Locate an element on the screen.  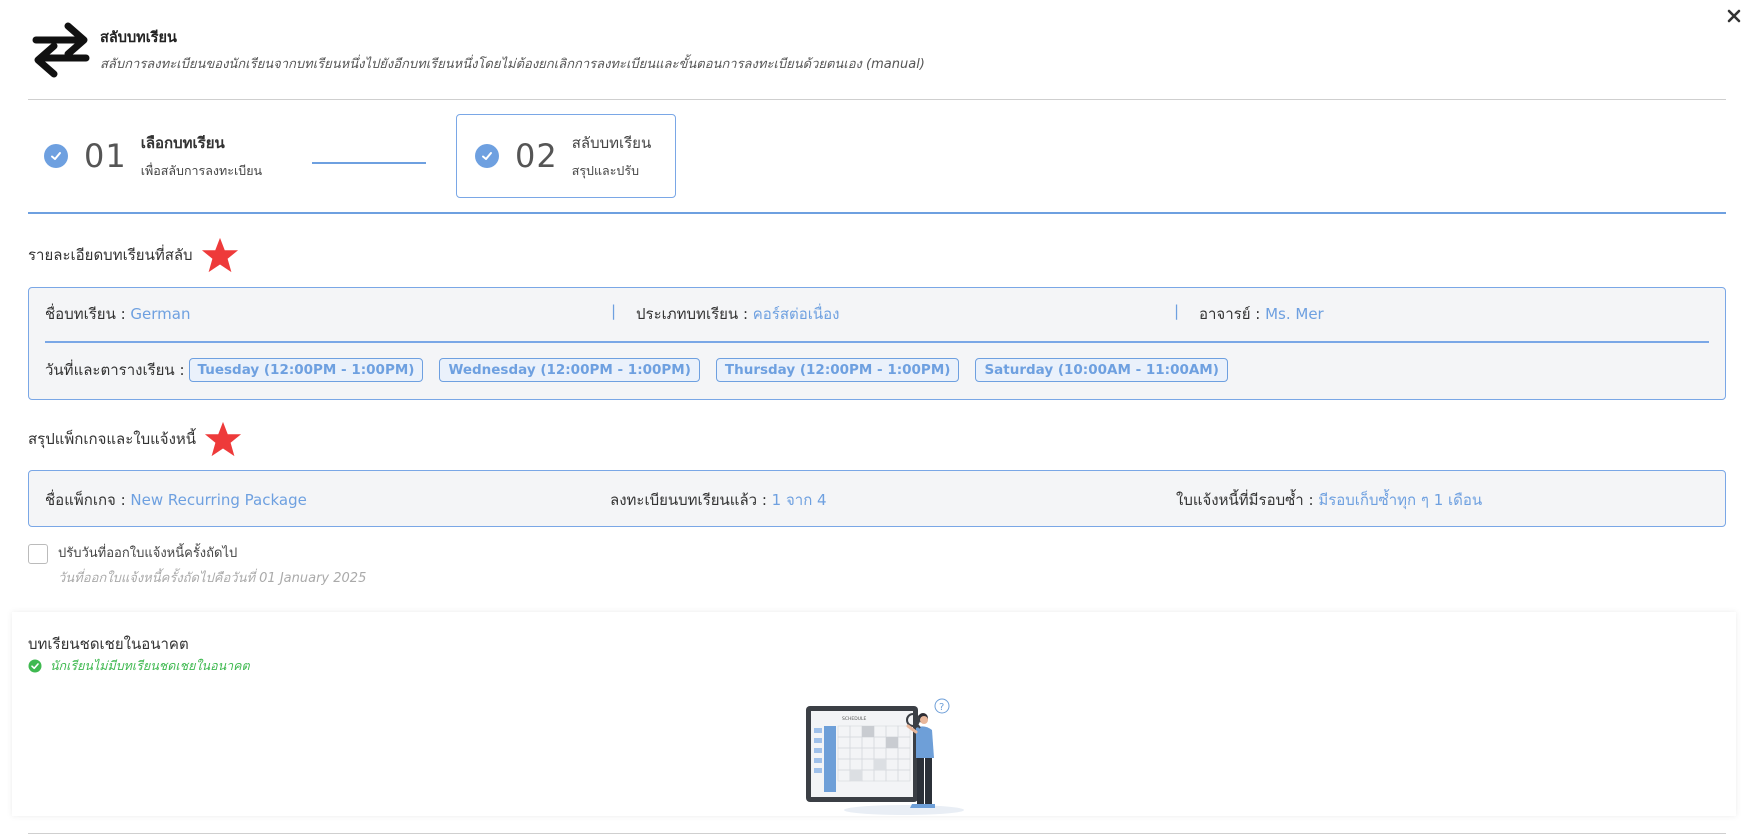
lesson-name-field: ชื่อบทเรียน : German is located at coordinates (118, 314).